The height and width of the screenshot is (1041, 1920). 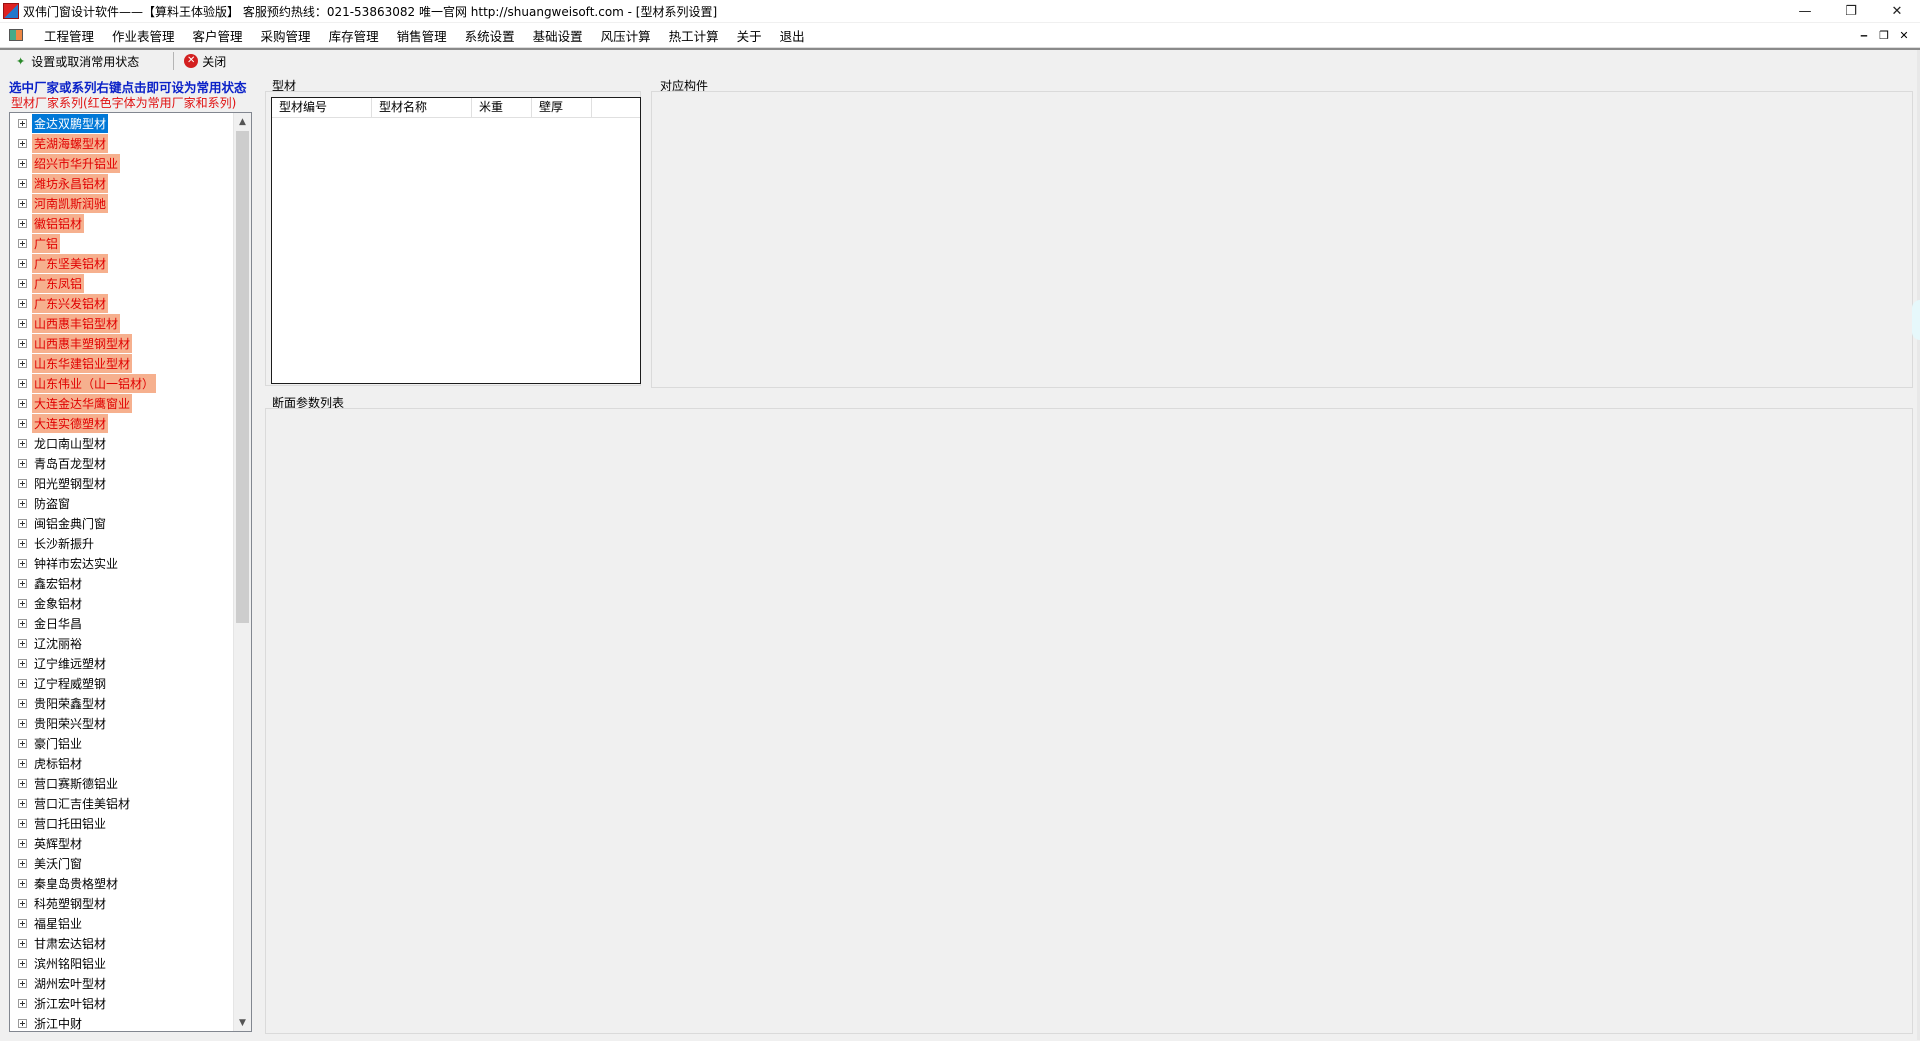 I want to click on tree-item: 英辉型材, so click(x=121, y=843).